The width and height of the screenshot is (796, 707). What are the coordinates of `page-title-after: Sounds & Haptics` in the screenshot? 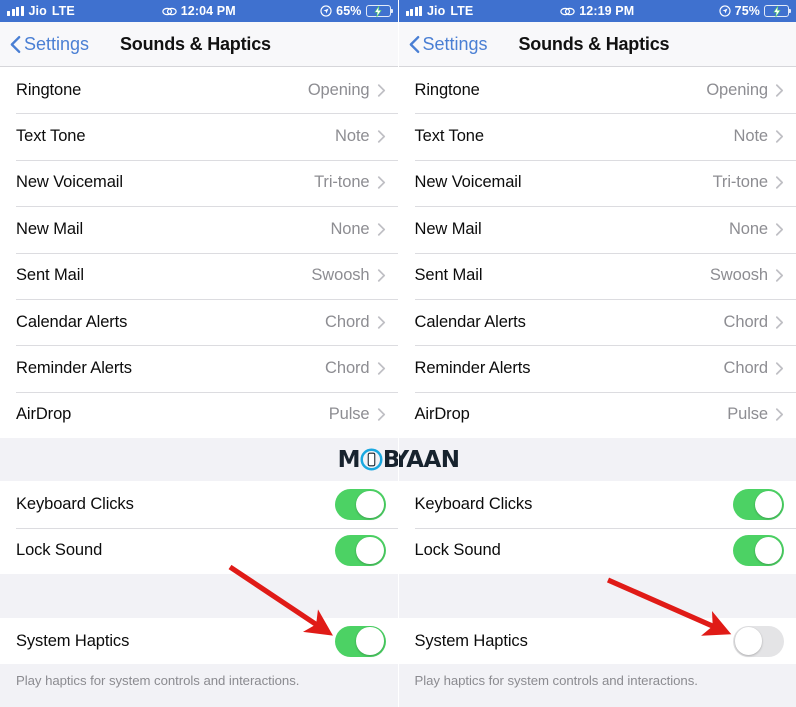 It's located at (594, 43).